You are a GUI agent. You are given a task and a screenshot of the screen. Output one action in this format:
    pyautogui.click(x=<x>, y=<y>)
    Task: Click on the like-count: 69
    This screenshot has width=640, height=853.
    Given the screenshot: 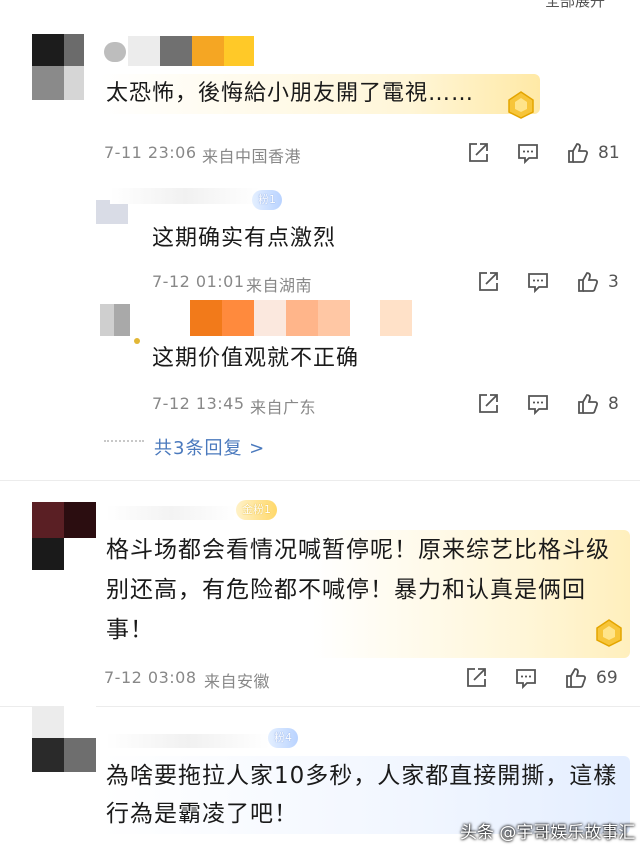 What is the action you would take?
    pyautogui.click(x=607, y=678)
    